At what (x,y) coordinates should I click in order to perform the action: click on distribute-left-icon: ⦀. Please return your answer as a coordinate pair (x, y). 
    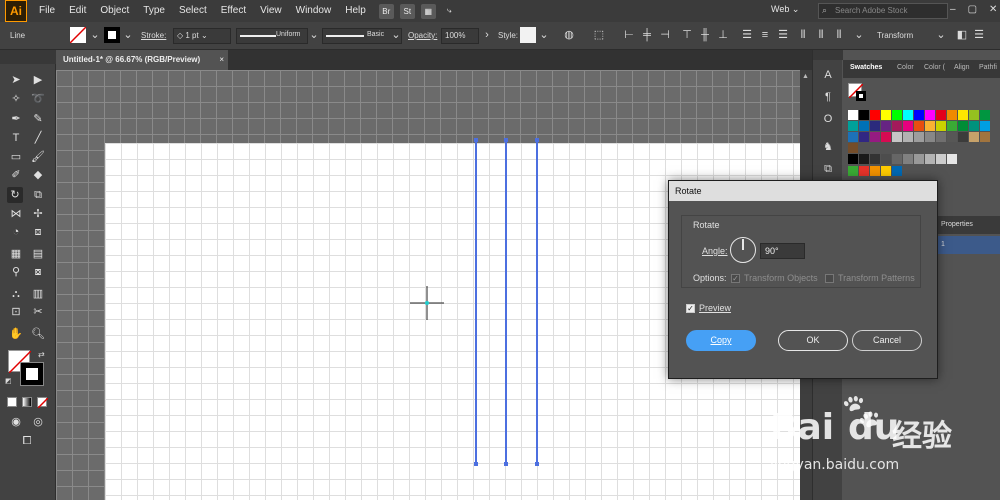
    Looking at the image, I should click on (803, 35).